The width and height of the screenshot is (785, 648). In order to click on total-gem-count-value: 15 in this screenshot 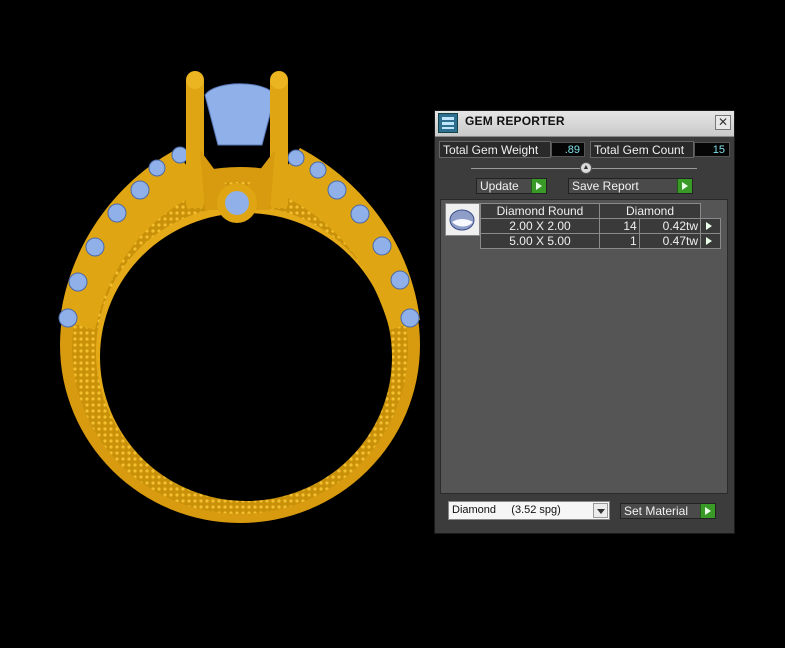, I will do `click(712, 149)`.